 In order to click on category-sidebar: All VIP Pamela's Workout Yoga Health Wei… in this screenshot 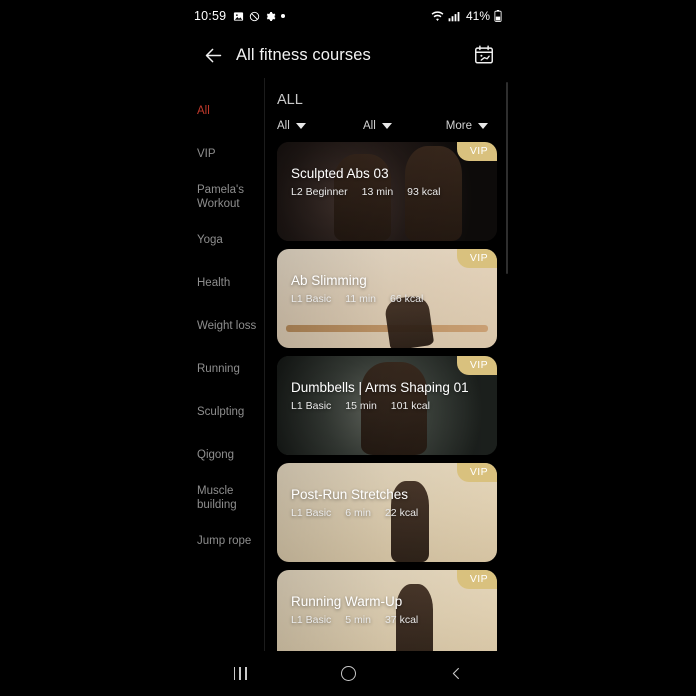, I will do `click(225, 364)`.